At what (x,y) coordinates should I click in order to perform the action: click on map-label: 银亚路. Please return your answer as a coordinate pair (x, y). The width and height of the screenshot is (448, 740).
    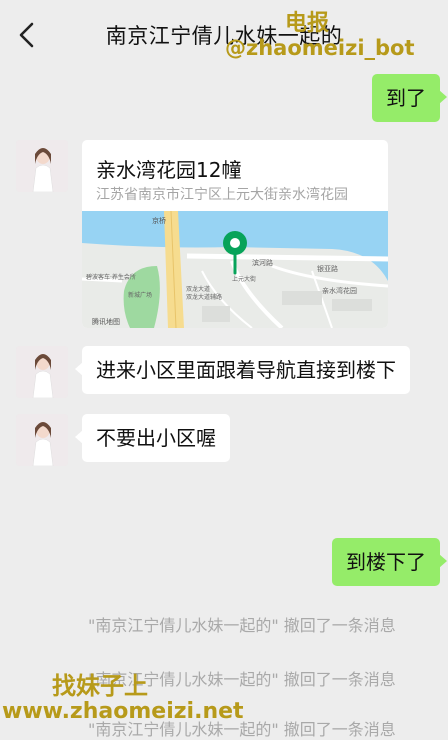
    Looking at the image, I should click on (327, 268).